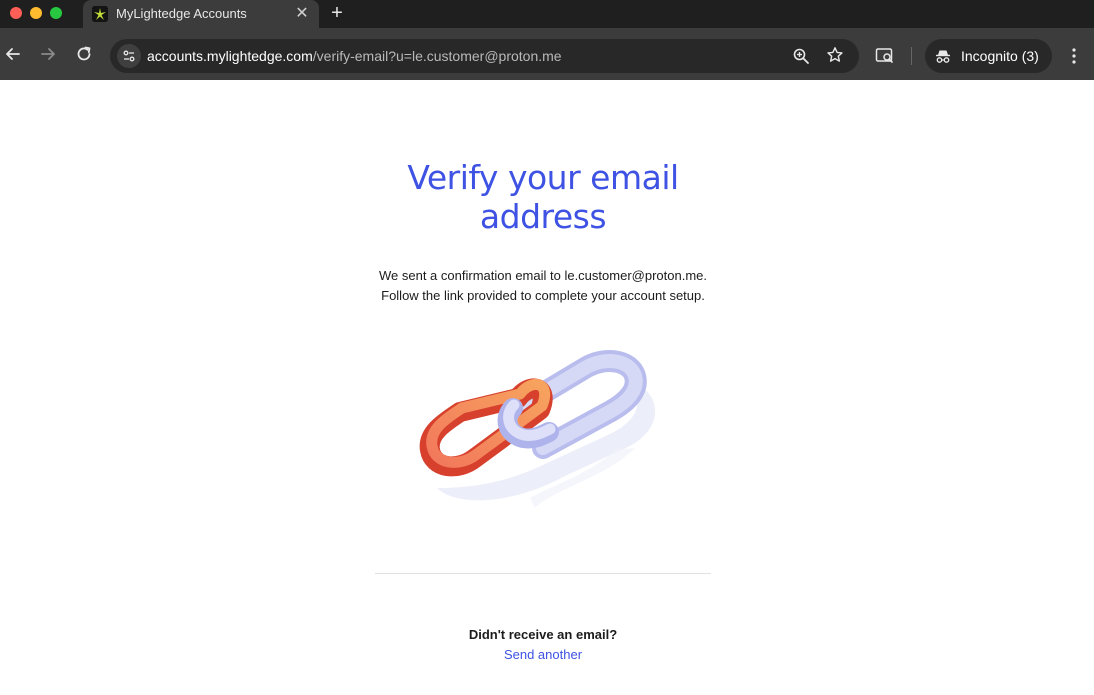 Image resolution: width=1094 pixels, height=695 pixels. I want to click on toolbar-divider, so click(911, 56).